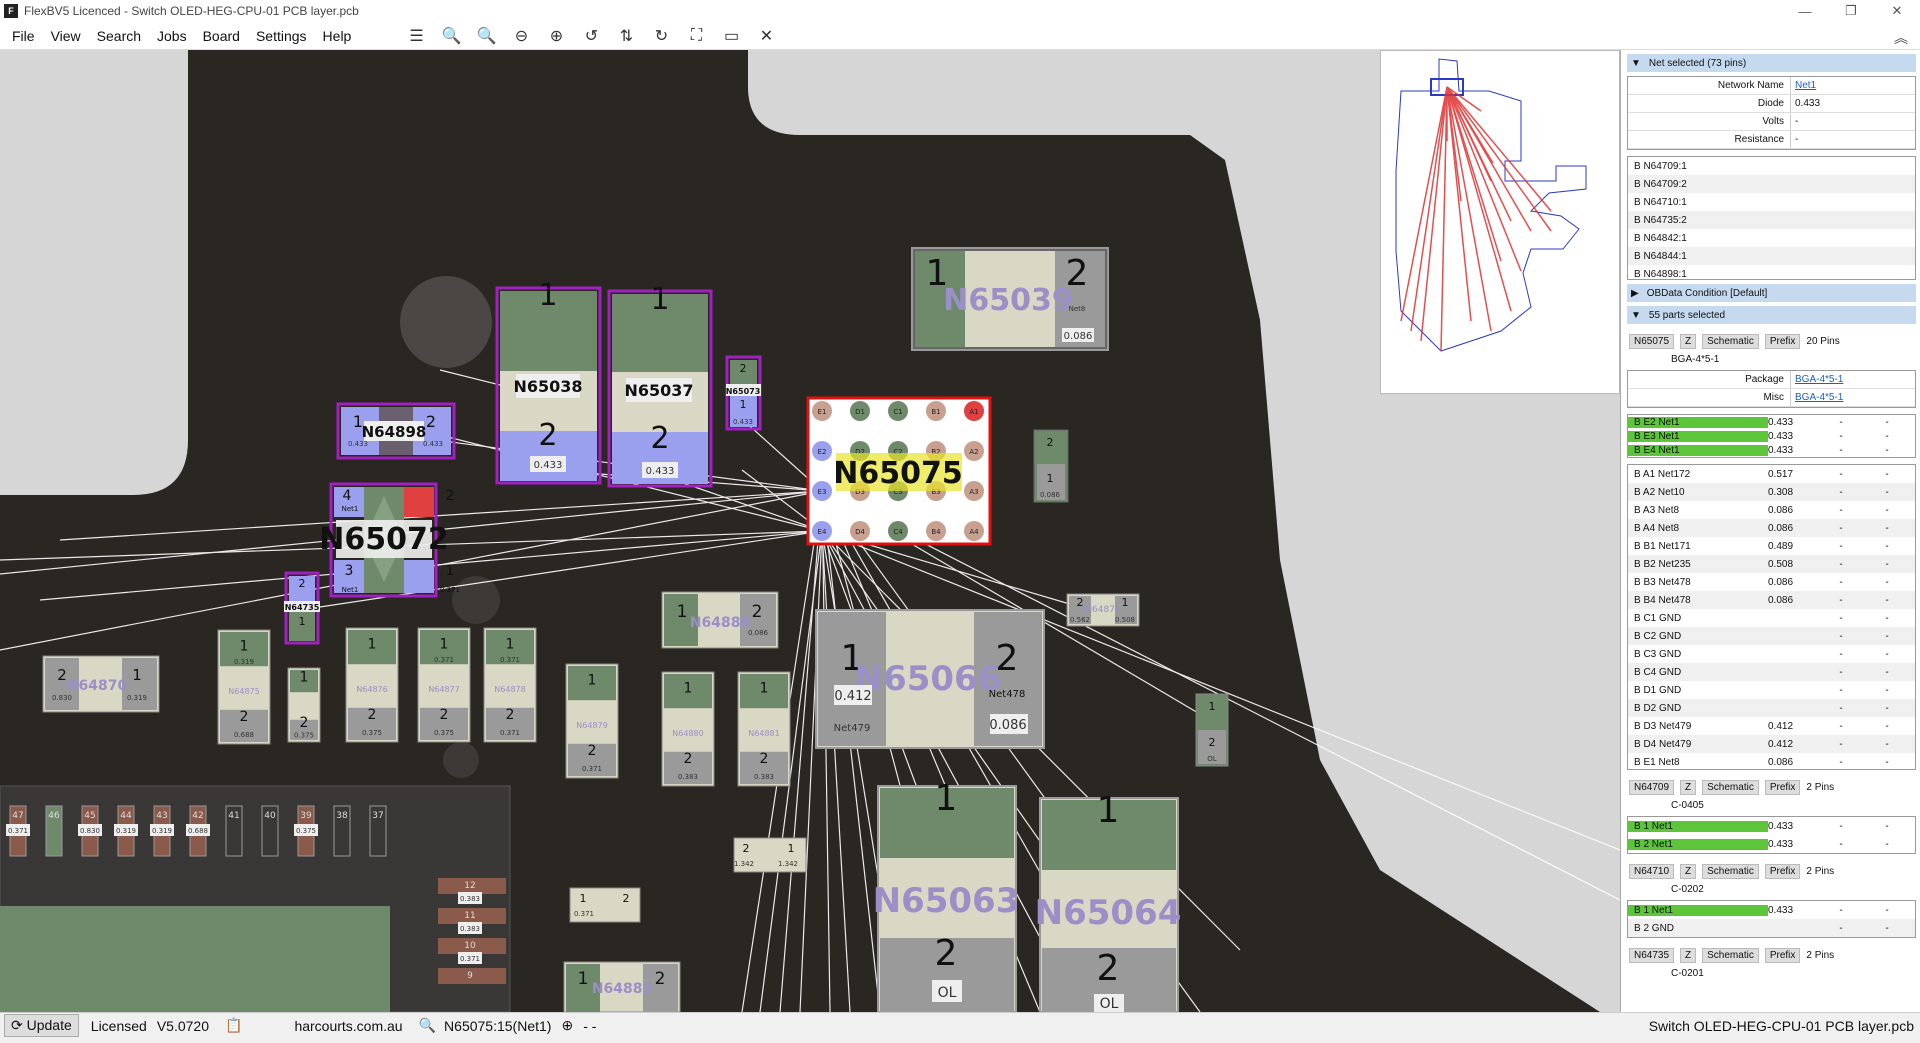 The width and height of the screenshot is (1920, 1043). What do you see at coordinates (822, 411) in the screenshot?
I see `bga-ball-e1: E1` at bounding box center [822, 411].